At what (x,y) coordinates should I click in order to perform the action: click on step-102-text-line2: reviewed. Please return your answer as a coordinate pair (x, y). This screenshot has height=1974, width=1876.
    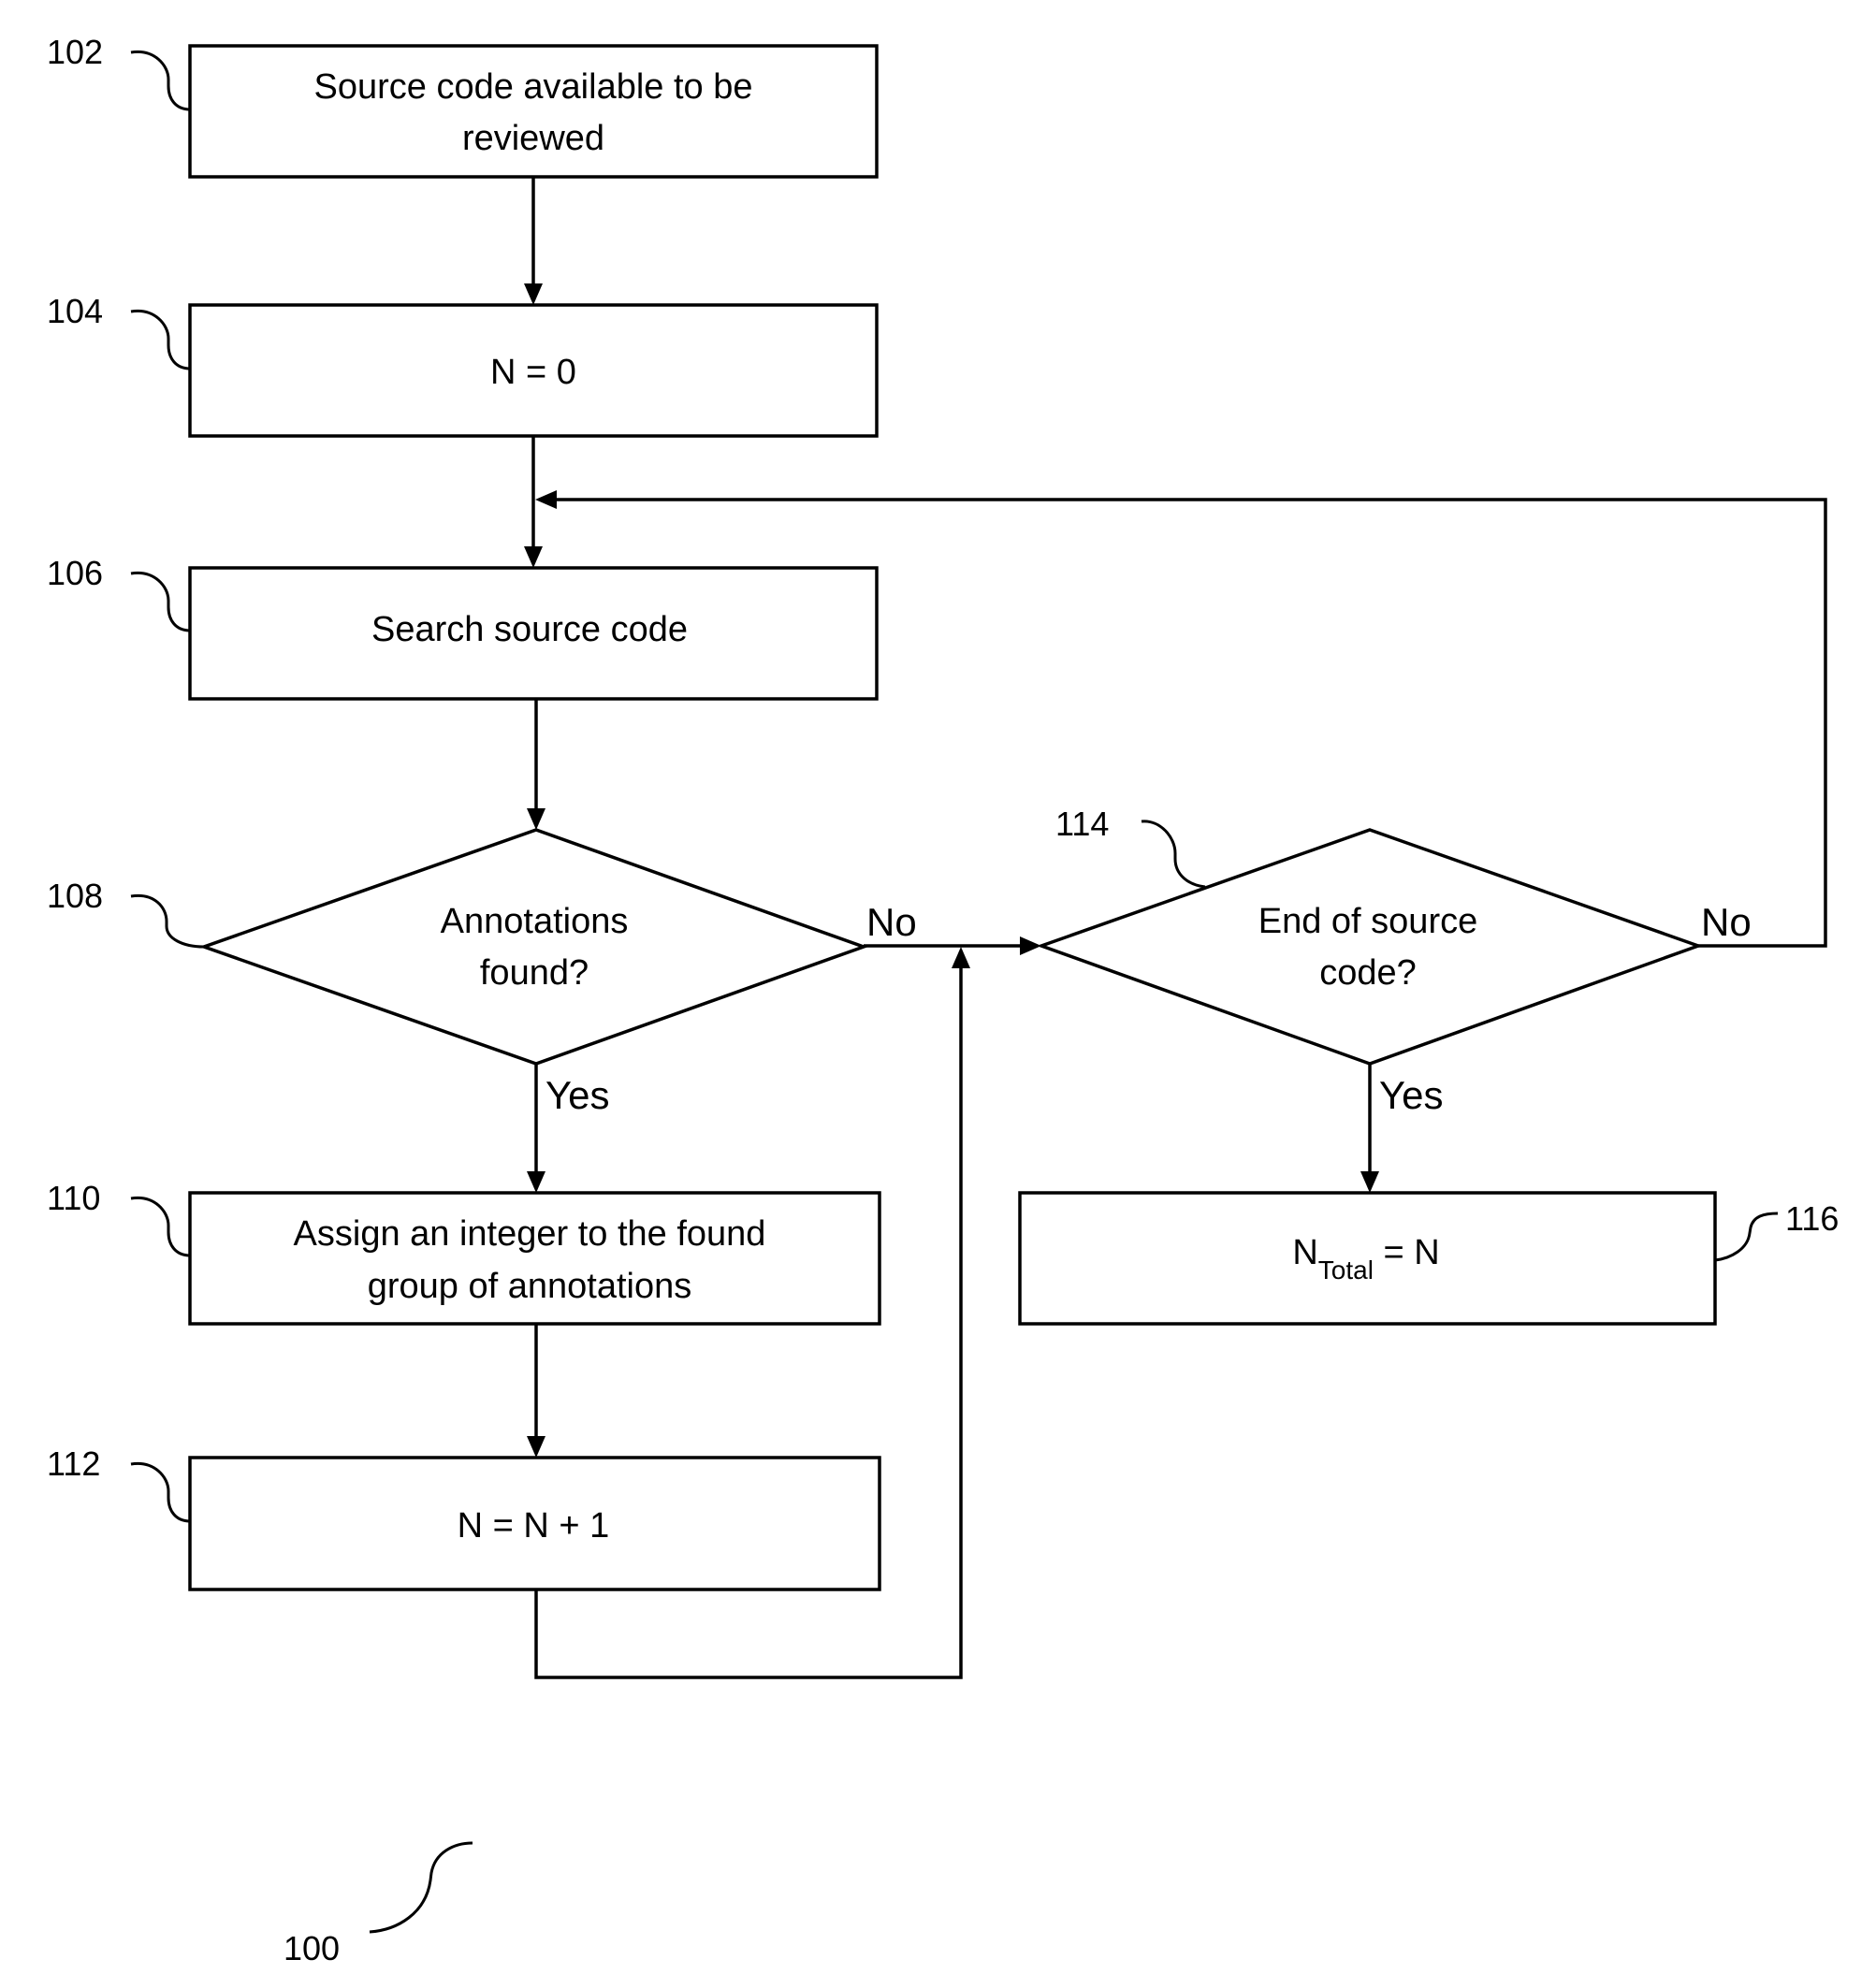
    Looking at the image, I should click on (533, 138).